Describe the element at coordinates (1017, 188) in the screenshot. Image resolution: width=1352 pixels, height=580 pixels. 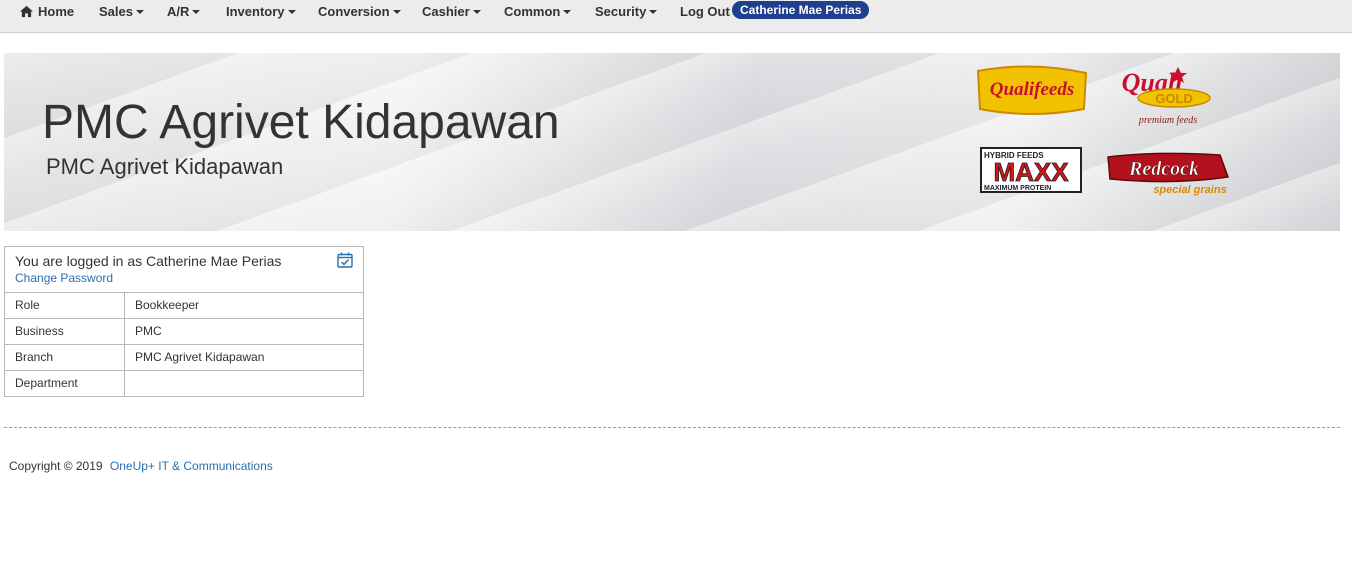
I see `maxx-bottom-text: MAXIMUM PROTEIN` at that location.